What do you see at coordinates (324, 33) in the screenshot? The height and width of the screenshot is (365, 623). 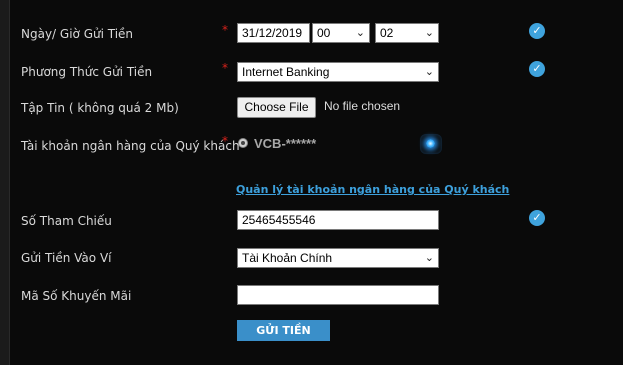 I see `hour-value: 00` at bounding box center [324, 33].